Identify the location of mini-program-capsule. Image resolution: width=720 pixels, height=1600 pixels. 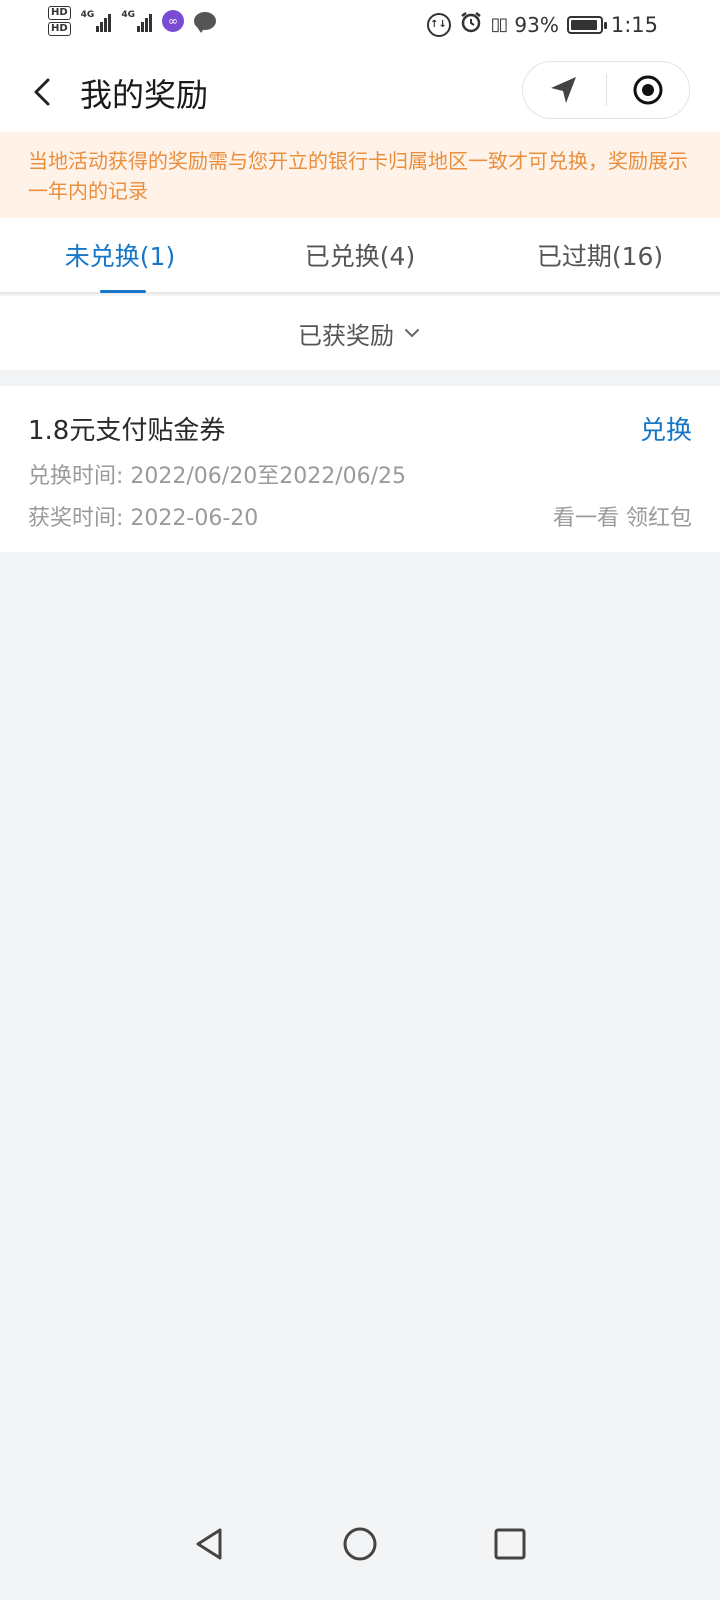
(606, 90).